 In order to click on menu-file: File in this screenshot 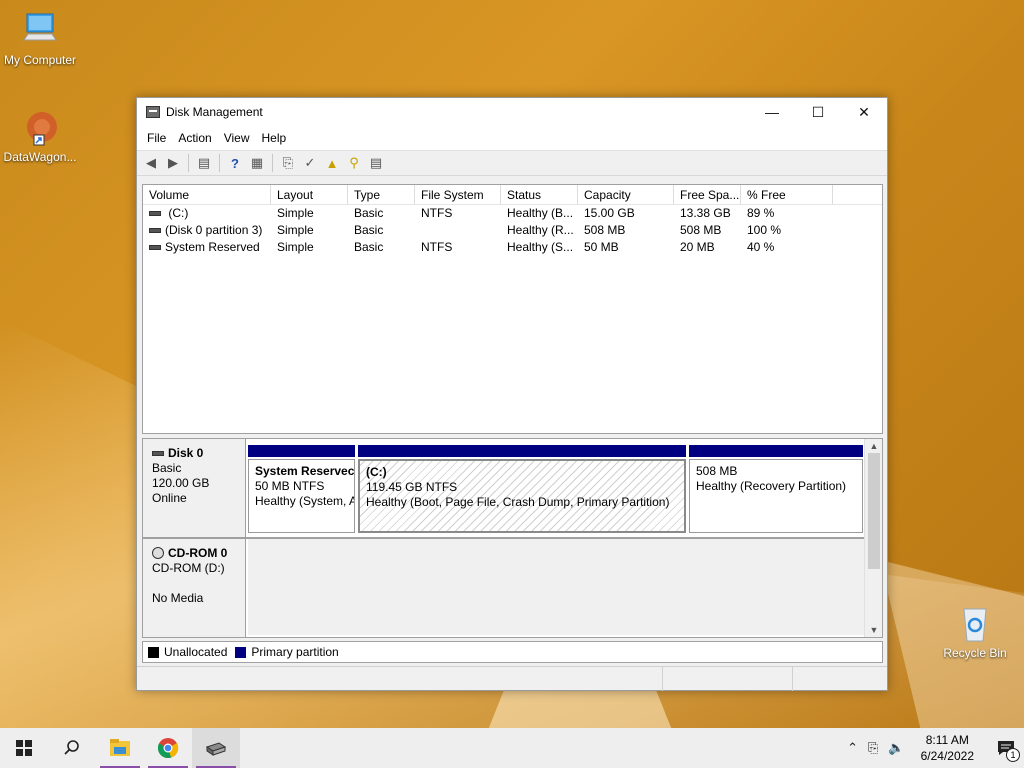, I will do `click(156, 138)`.